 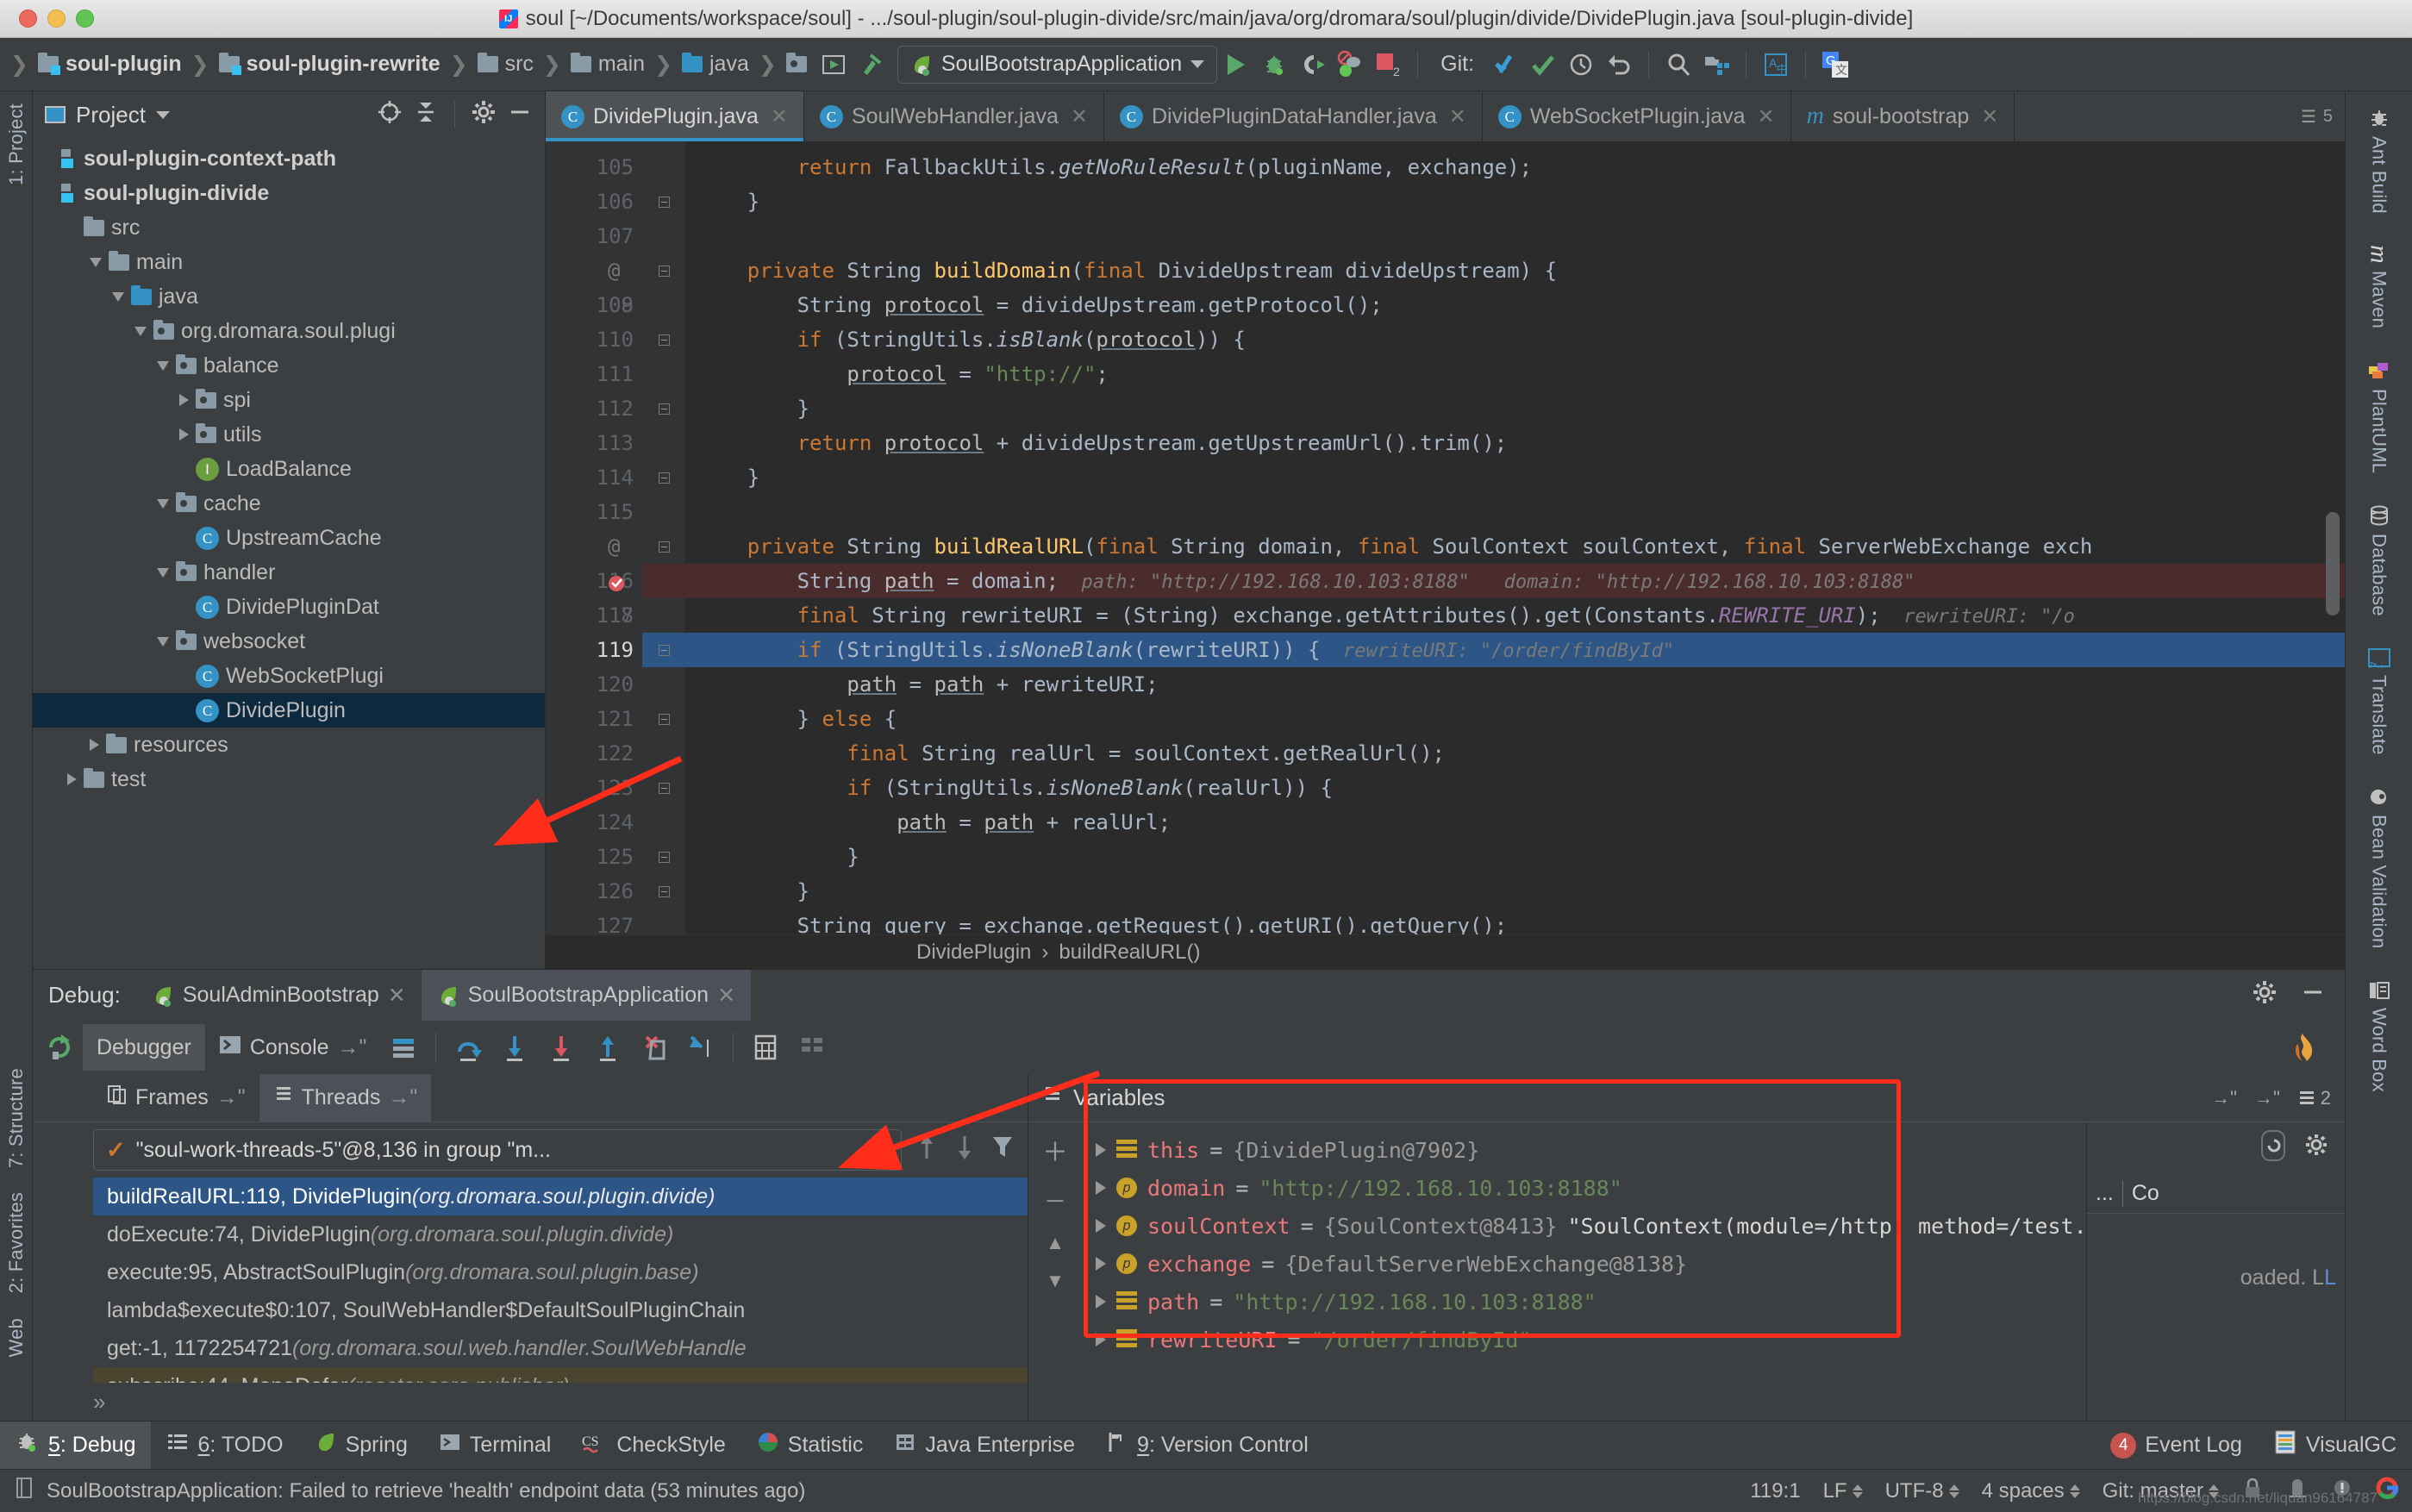 I want to click on error-count-badge: 2, so click(x=1388, y=65).